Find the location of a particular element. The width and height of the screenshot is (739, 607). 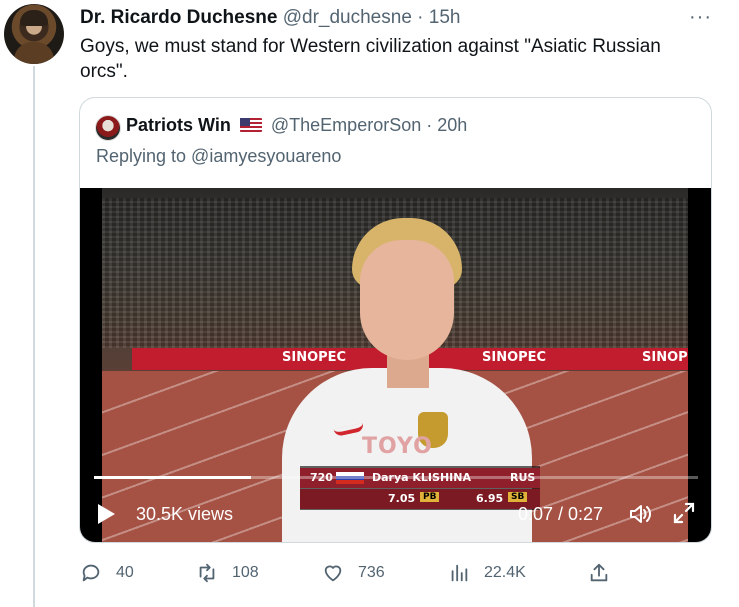

reply-count: 40 is located at coordinates (125, 572).